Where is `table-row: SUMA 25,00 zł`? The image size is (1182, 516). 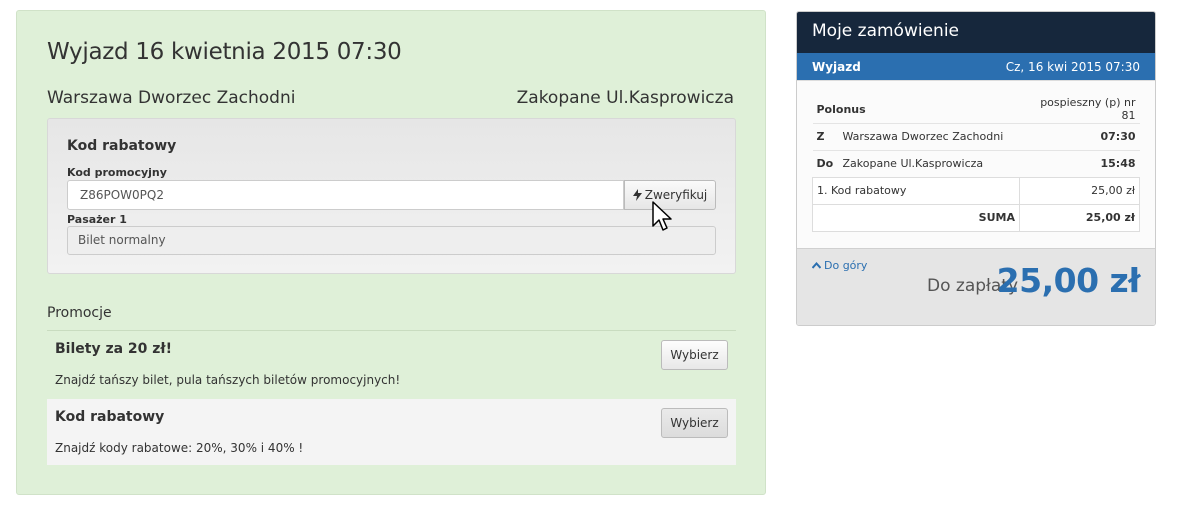
table-row: SUMA 25,00 zł is located at coordinates (976, 217).